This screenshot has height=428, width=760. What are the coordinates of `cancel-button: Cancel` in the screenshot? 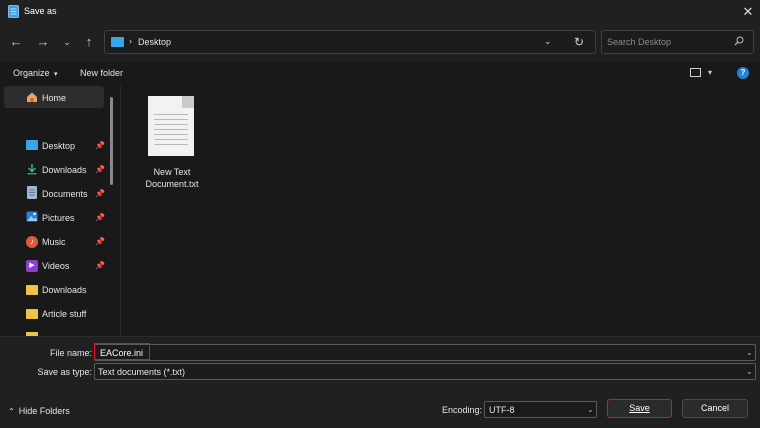 It's located at (715, 408).